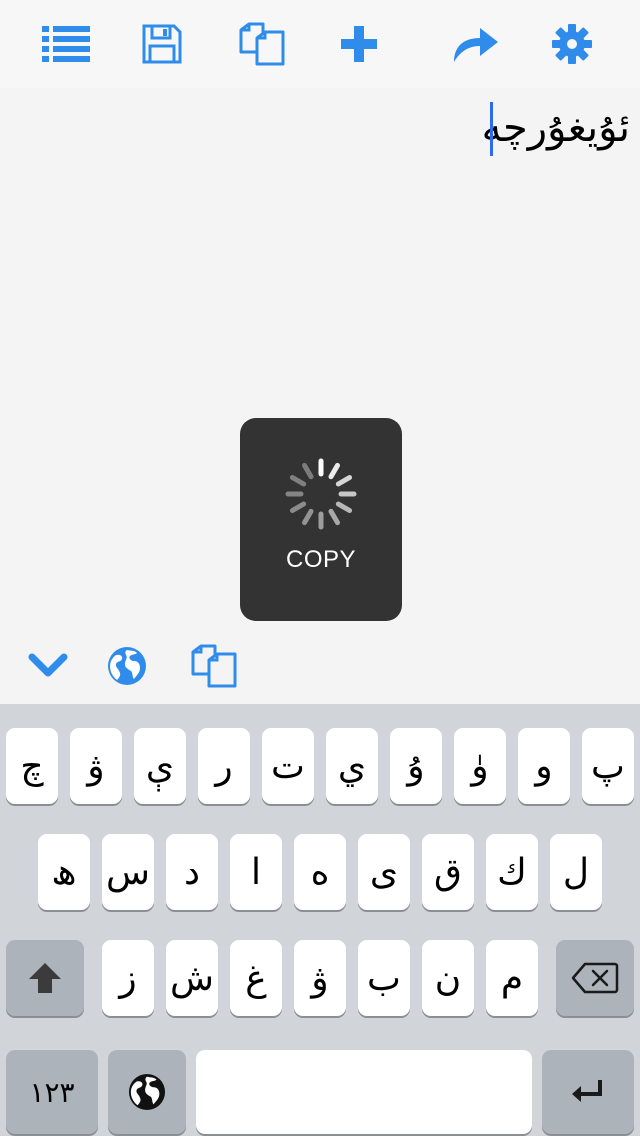 The width and height of the screenshot is (640, 1136). Describe the element at coordinates (448, 978) in the screenshot. I see `key-ne: ن` at that location.